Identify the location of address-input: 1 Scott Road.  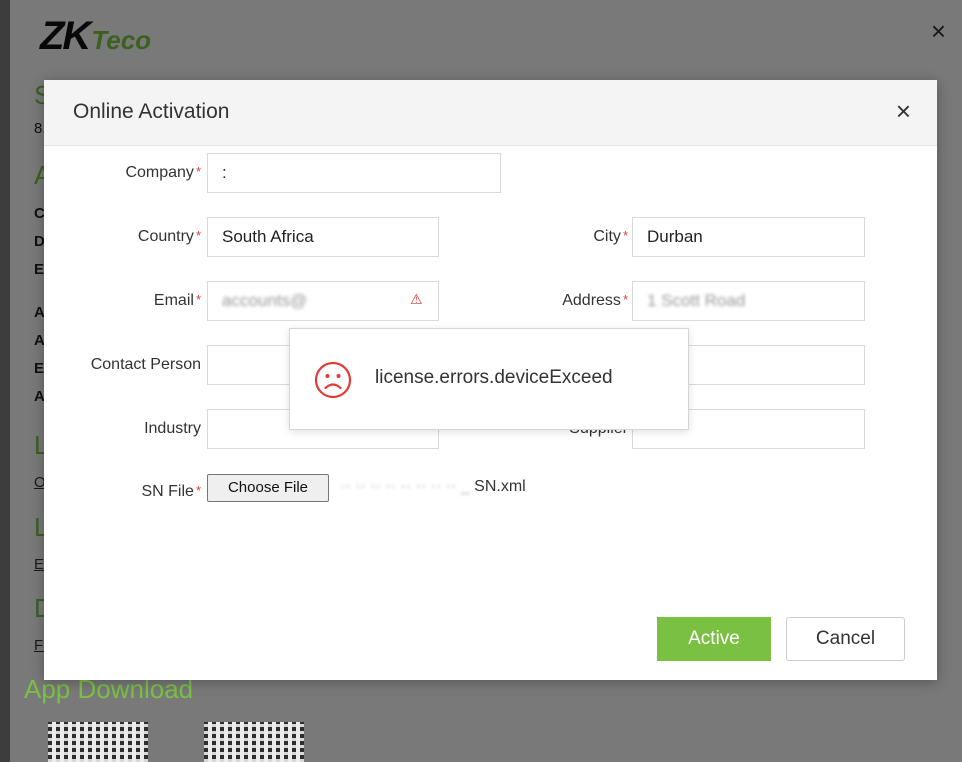
(748, 301).